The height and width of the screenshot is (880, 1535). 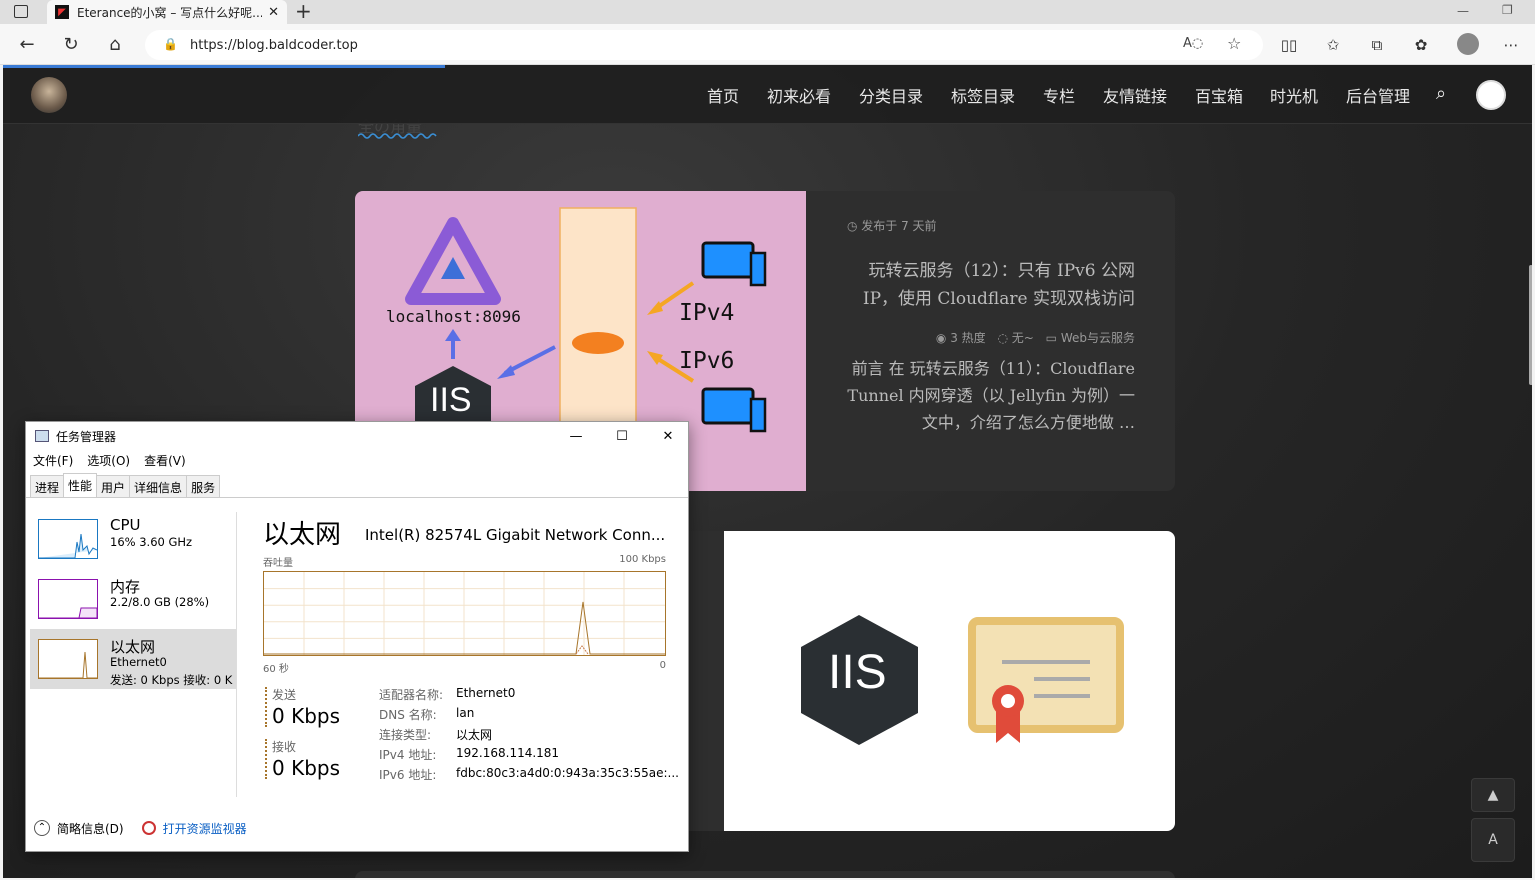 I want to click on url-field: 🔒 https://blog.baldcoder.top A◌ ☆, so click(x=704, y=45).